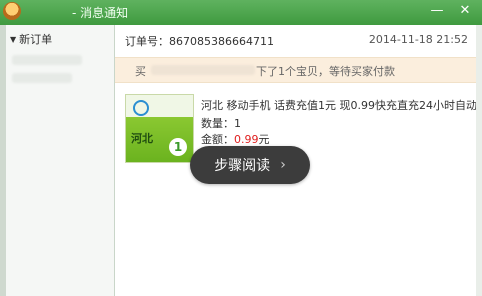 Image resolution: width=482 pixels, height=296 pixels. What do you see at coordinates (217, 139) in the screenshot?
I see `amount-label: 金额：` at bounding box center [217, 139].